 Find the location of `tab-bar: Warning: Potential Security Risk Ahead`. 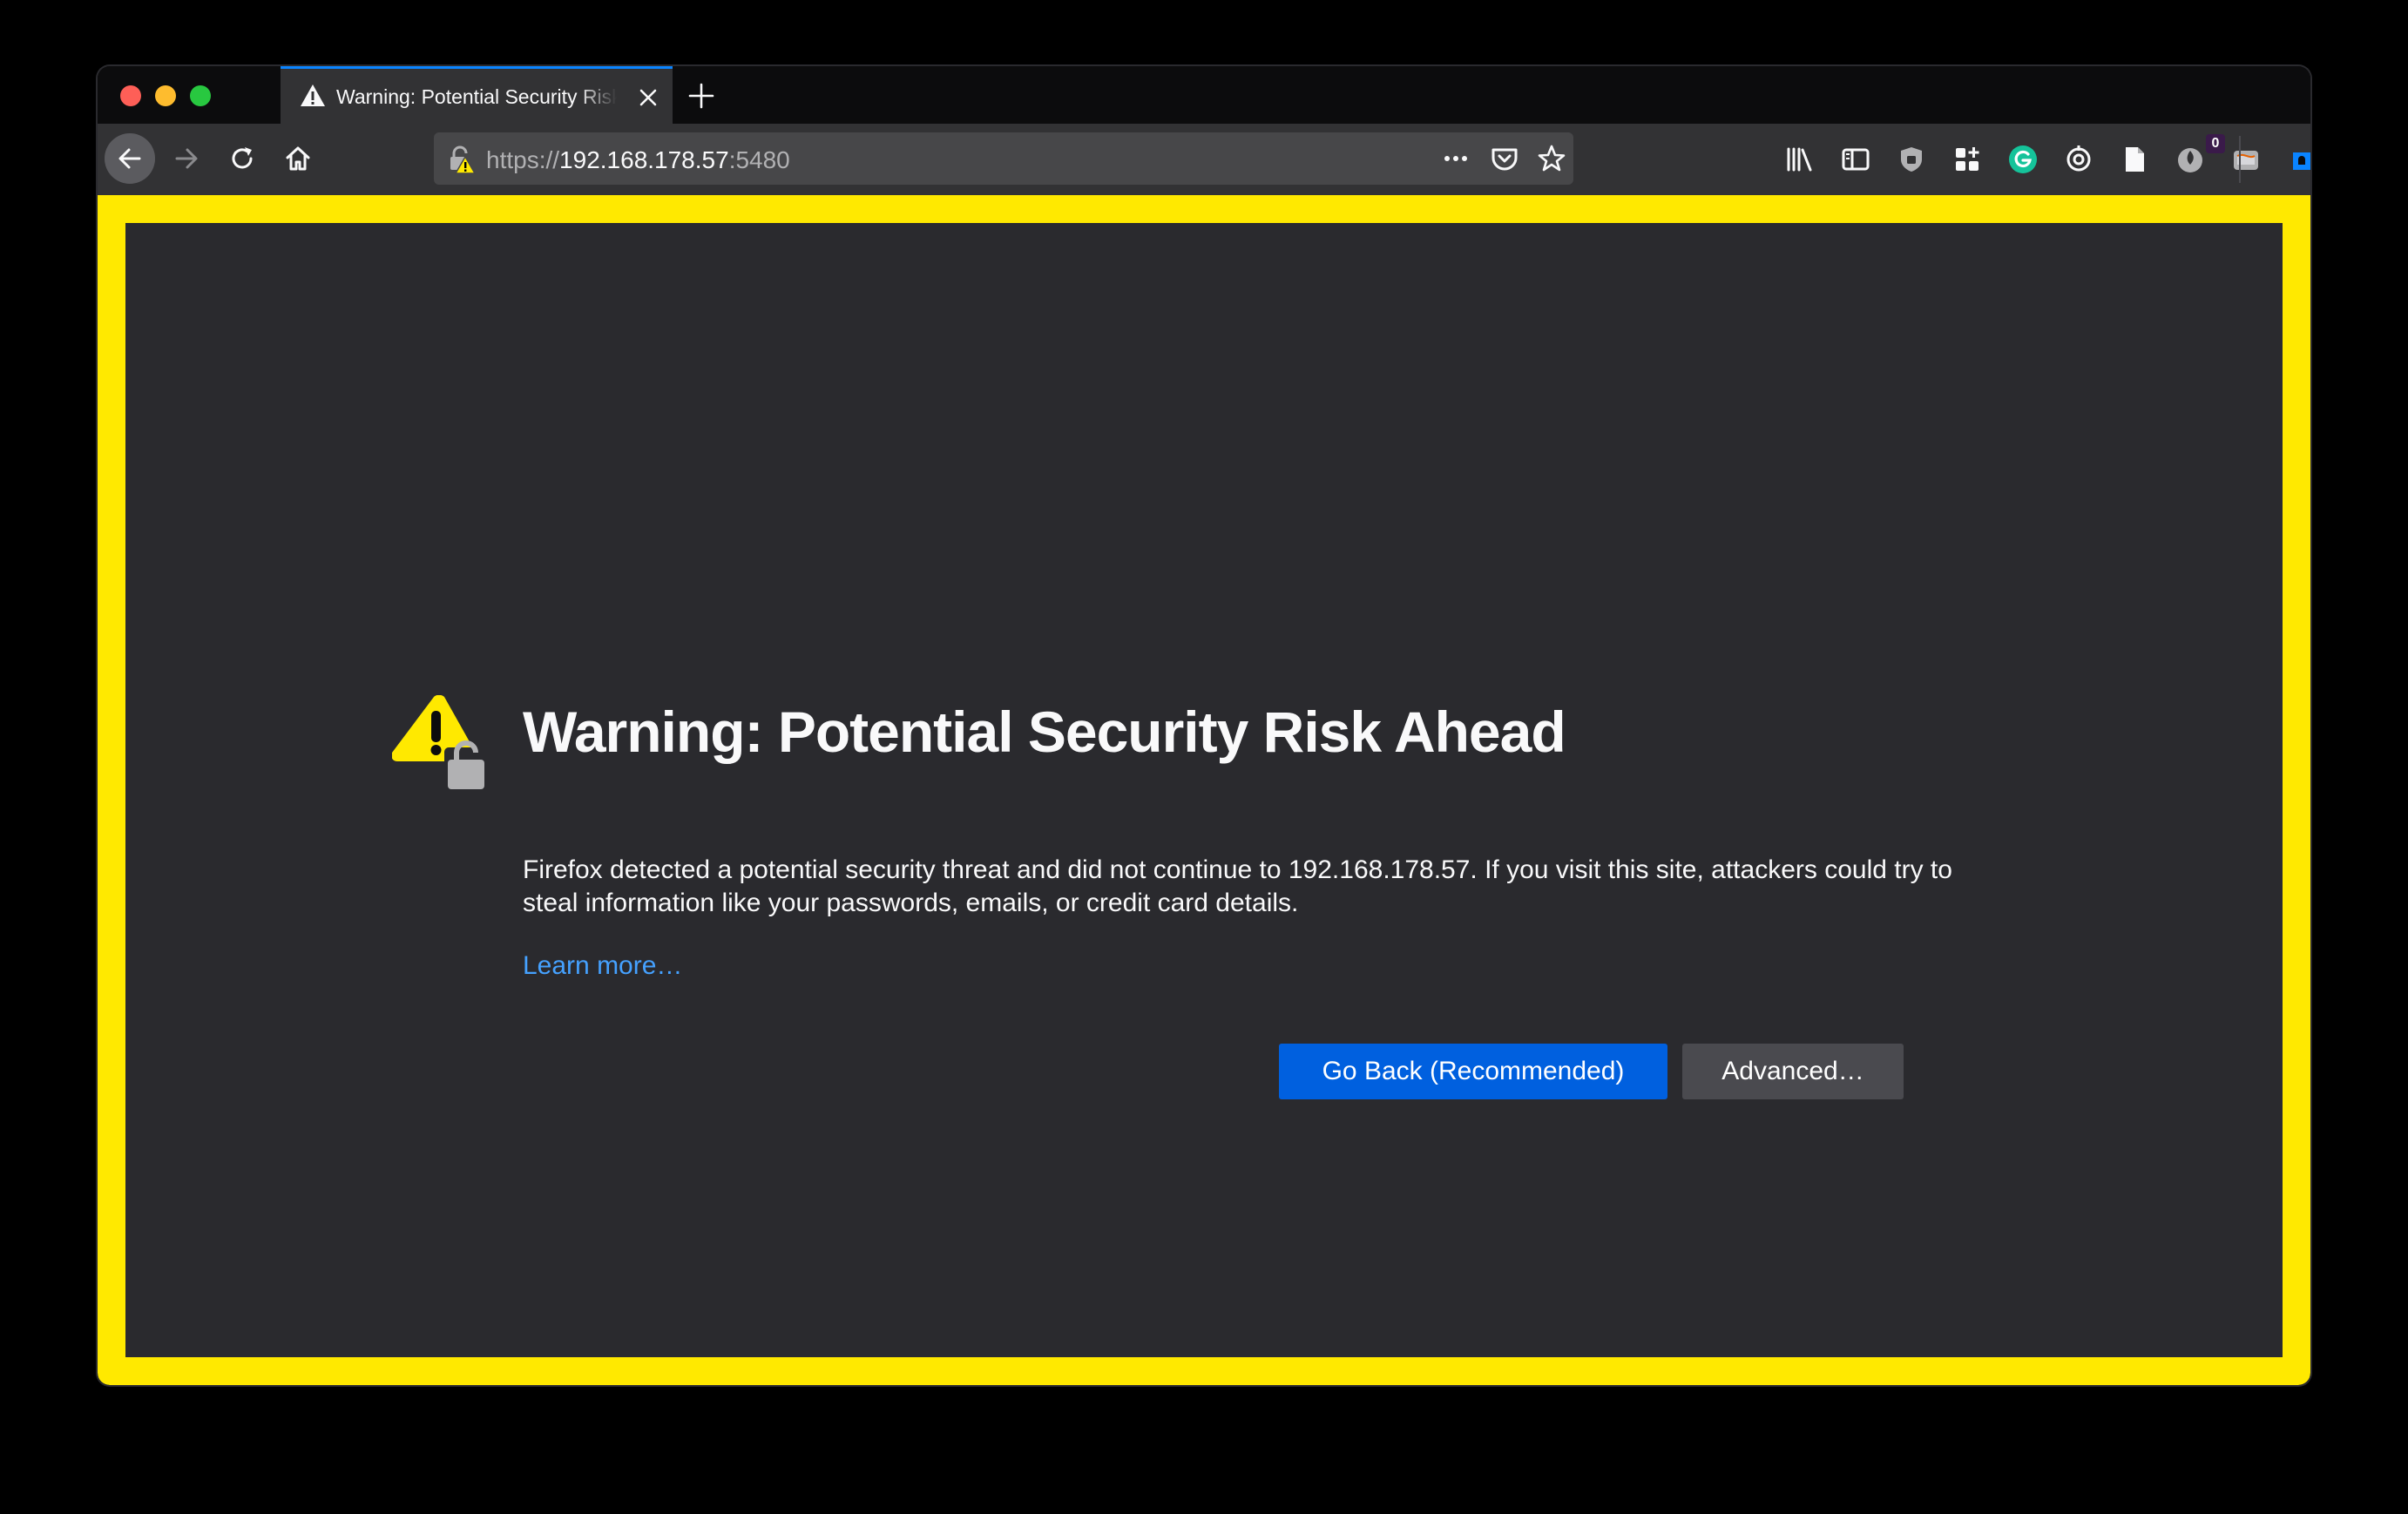

tab-bar: Warning: Potential Security Risk Ahead is located at coordinates (1204, 95).